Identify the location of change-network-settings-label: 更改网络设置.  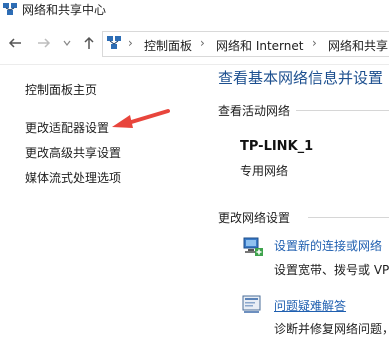
(254, 218).